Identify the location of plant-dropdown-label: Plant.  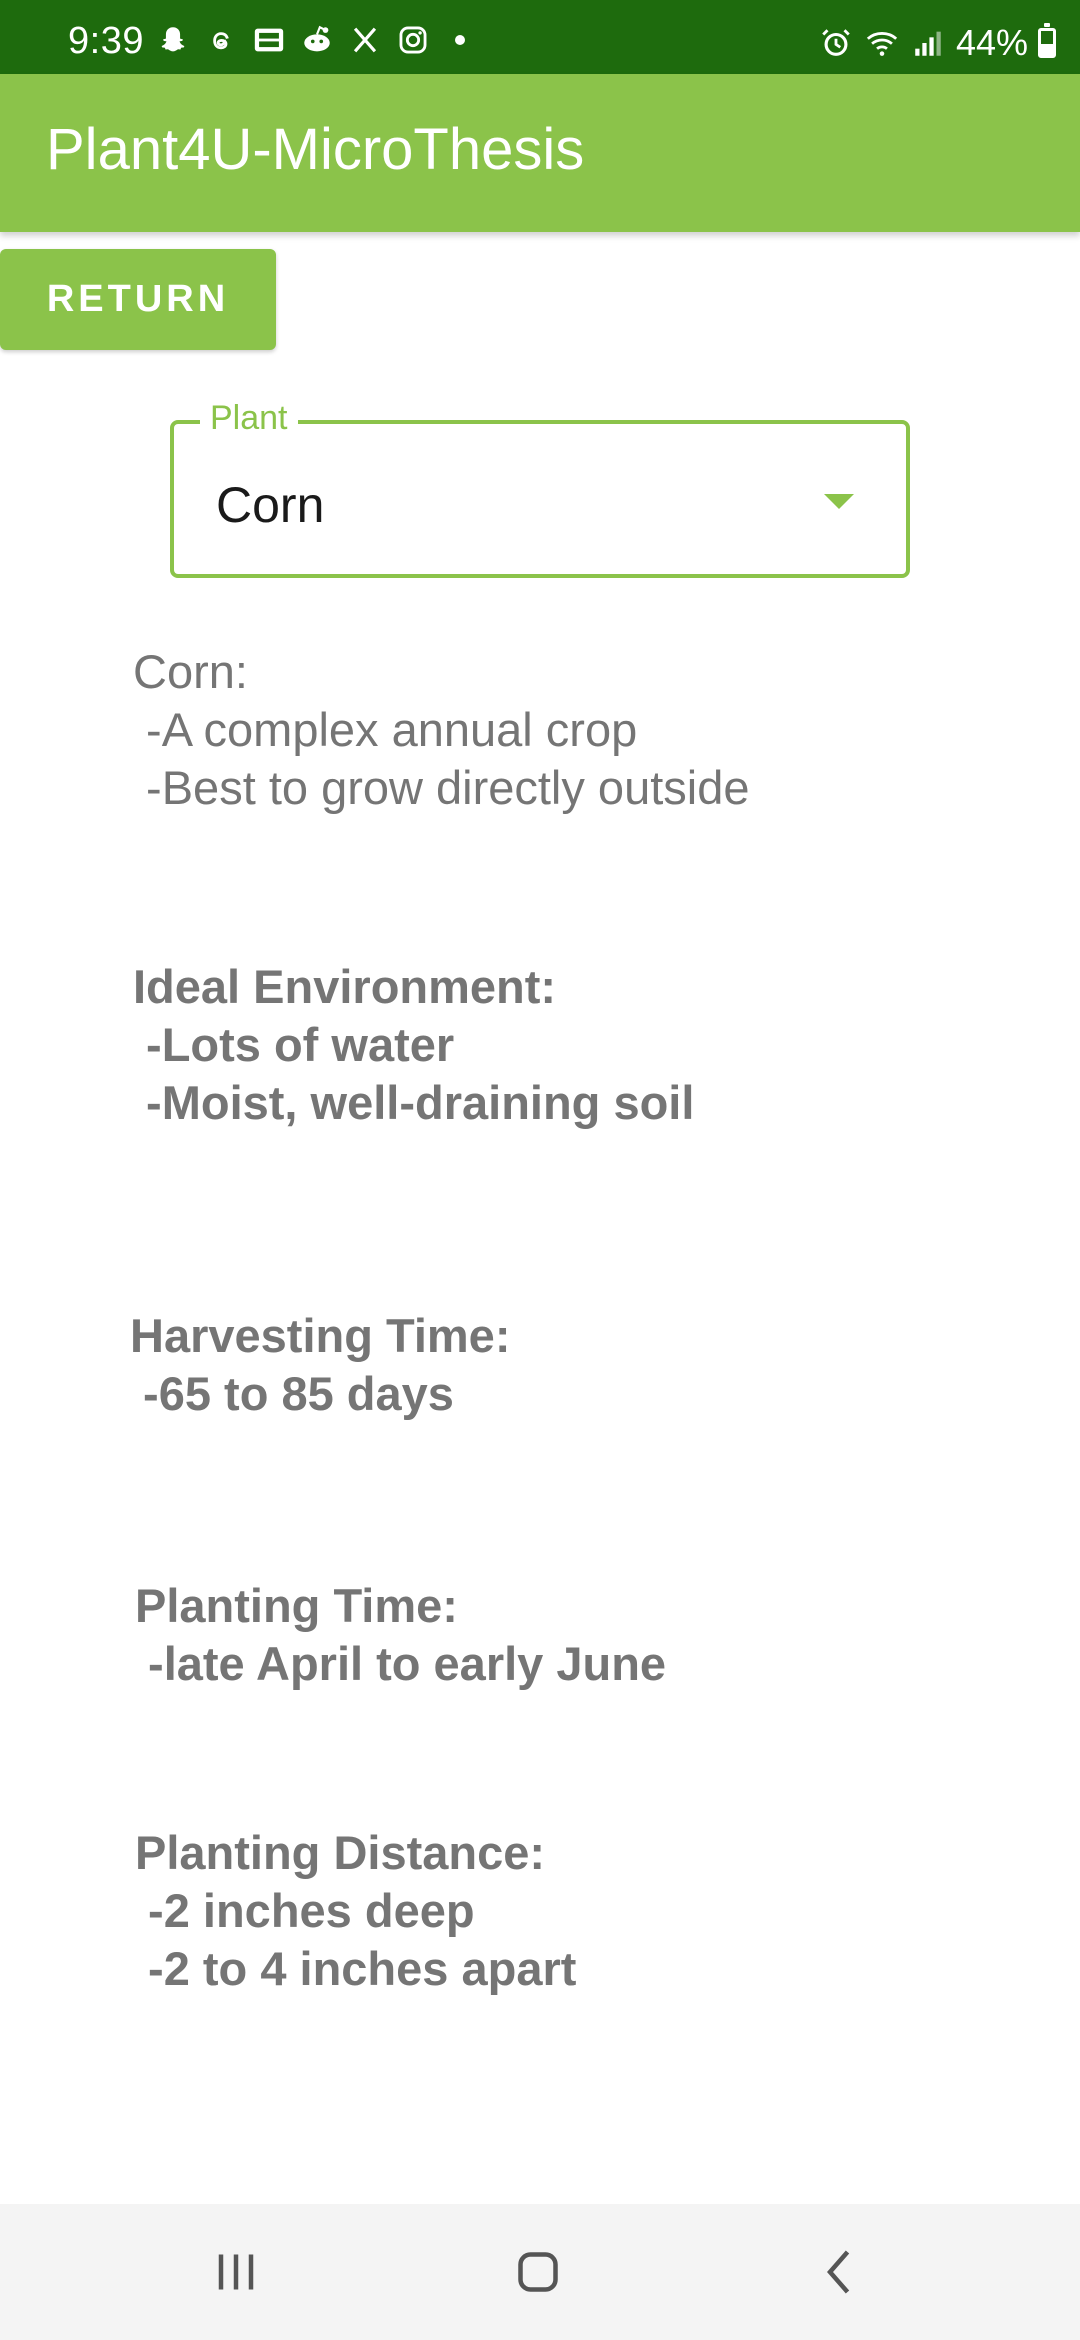
(249, 418).